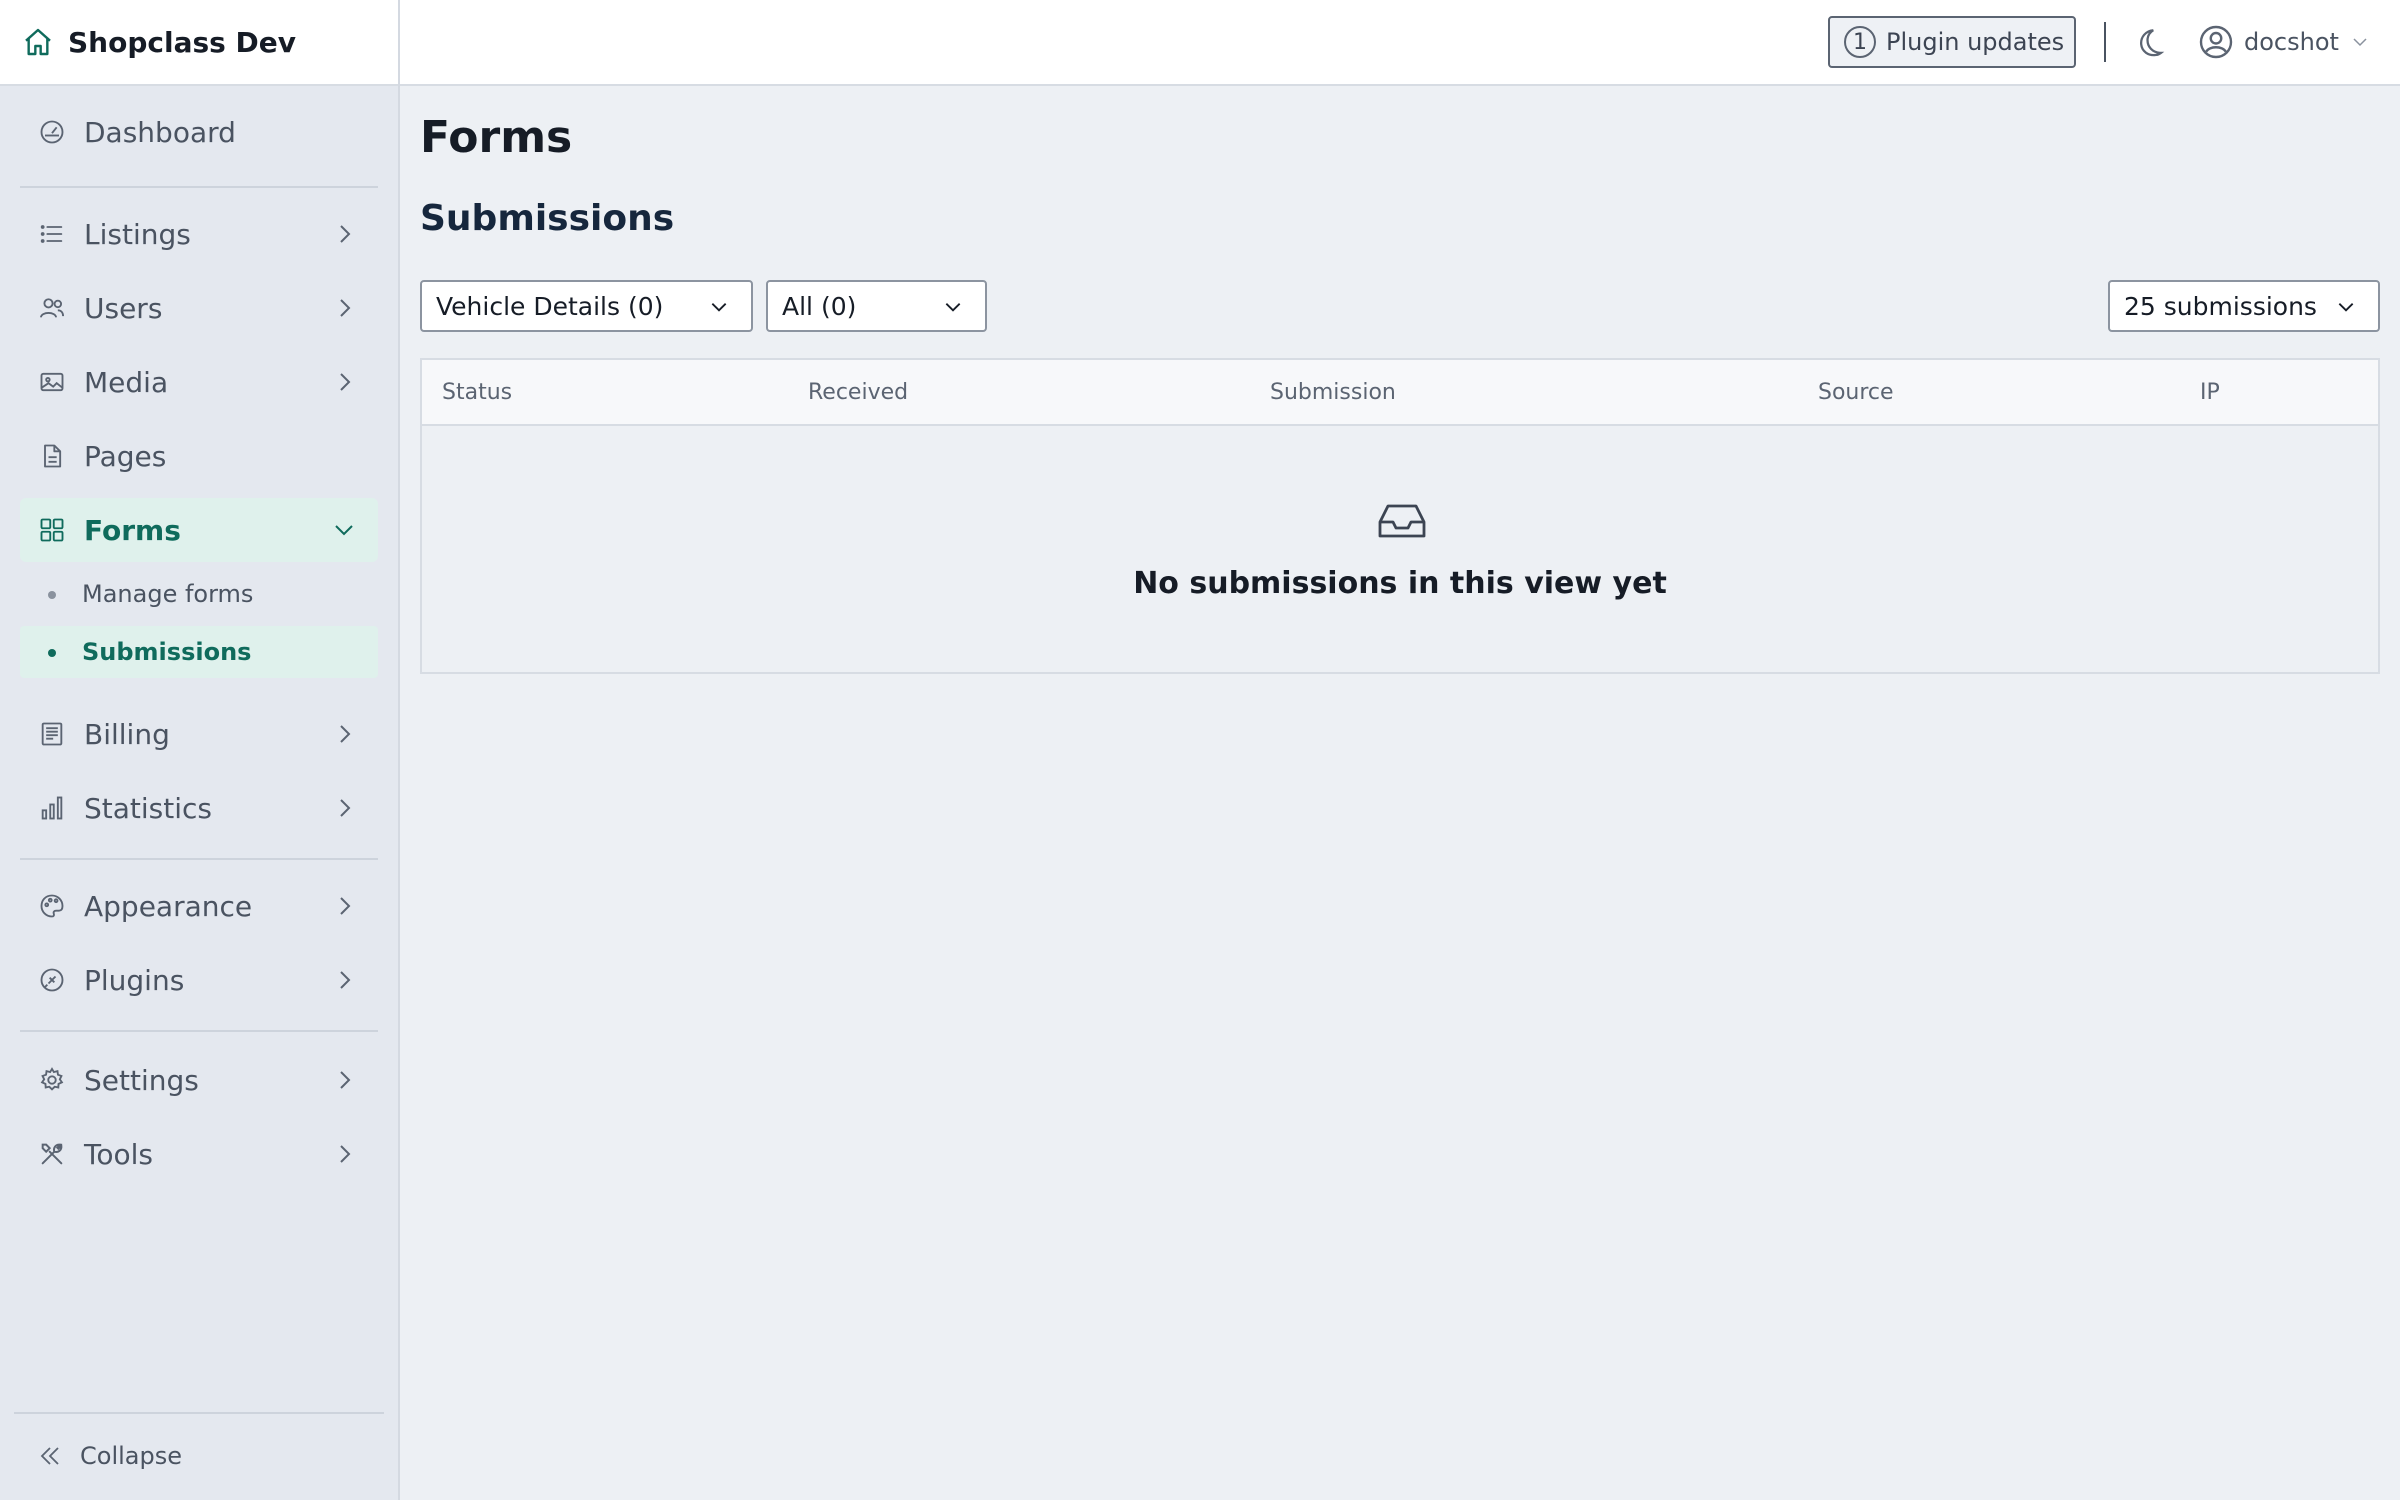  What do you see at coordinates (52, 1080) in the screenshot?
I see `gear-icon` at bounding box center [52, 1080].